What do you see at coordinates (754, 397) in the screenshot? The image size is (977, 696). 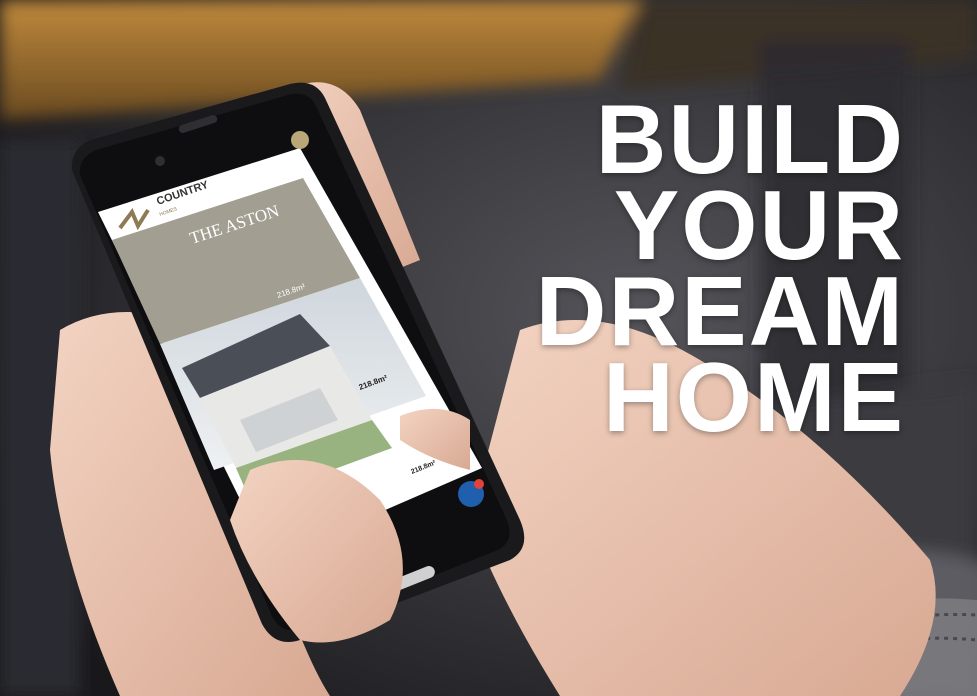 I see `headline-line-4: HOME` at bounding box center [754, 397].